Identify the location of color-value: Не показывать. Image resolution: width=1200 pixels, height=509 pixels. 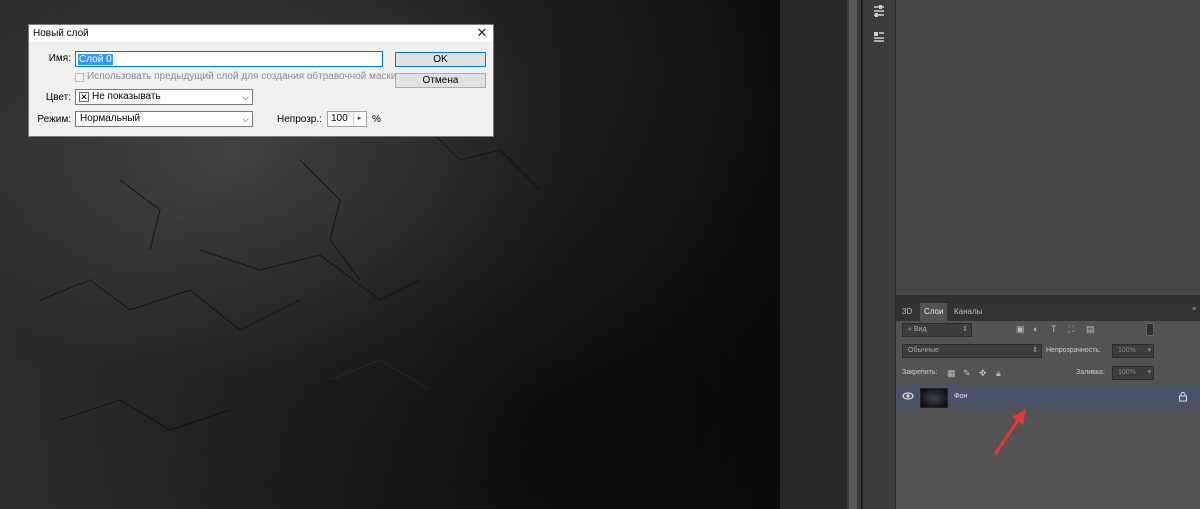
(126, 96).